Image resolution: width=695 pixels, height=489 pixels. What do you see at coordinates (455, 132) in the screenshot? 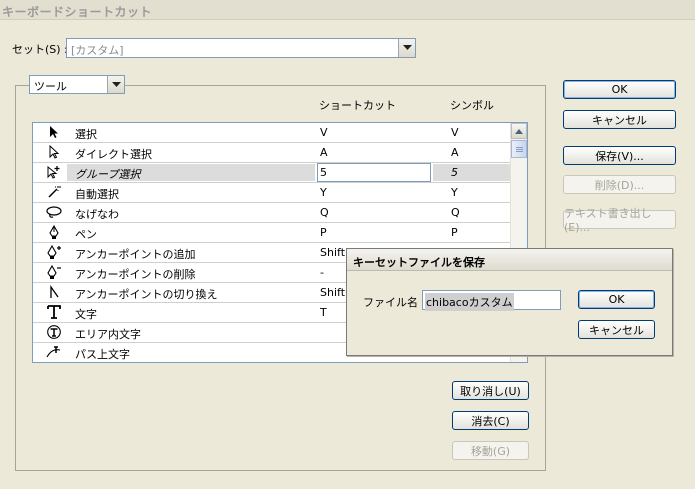
I see `symbol-value: V` at bounding box center [455, 132].